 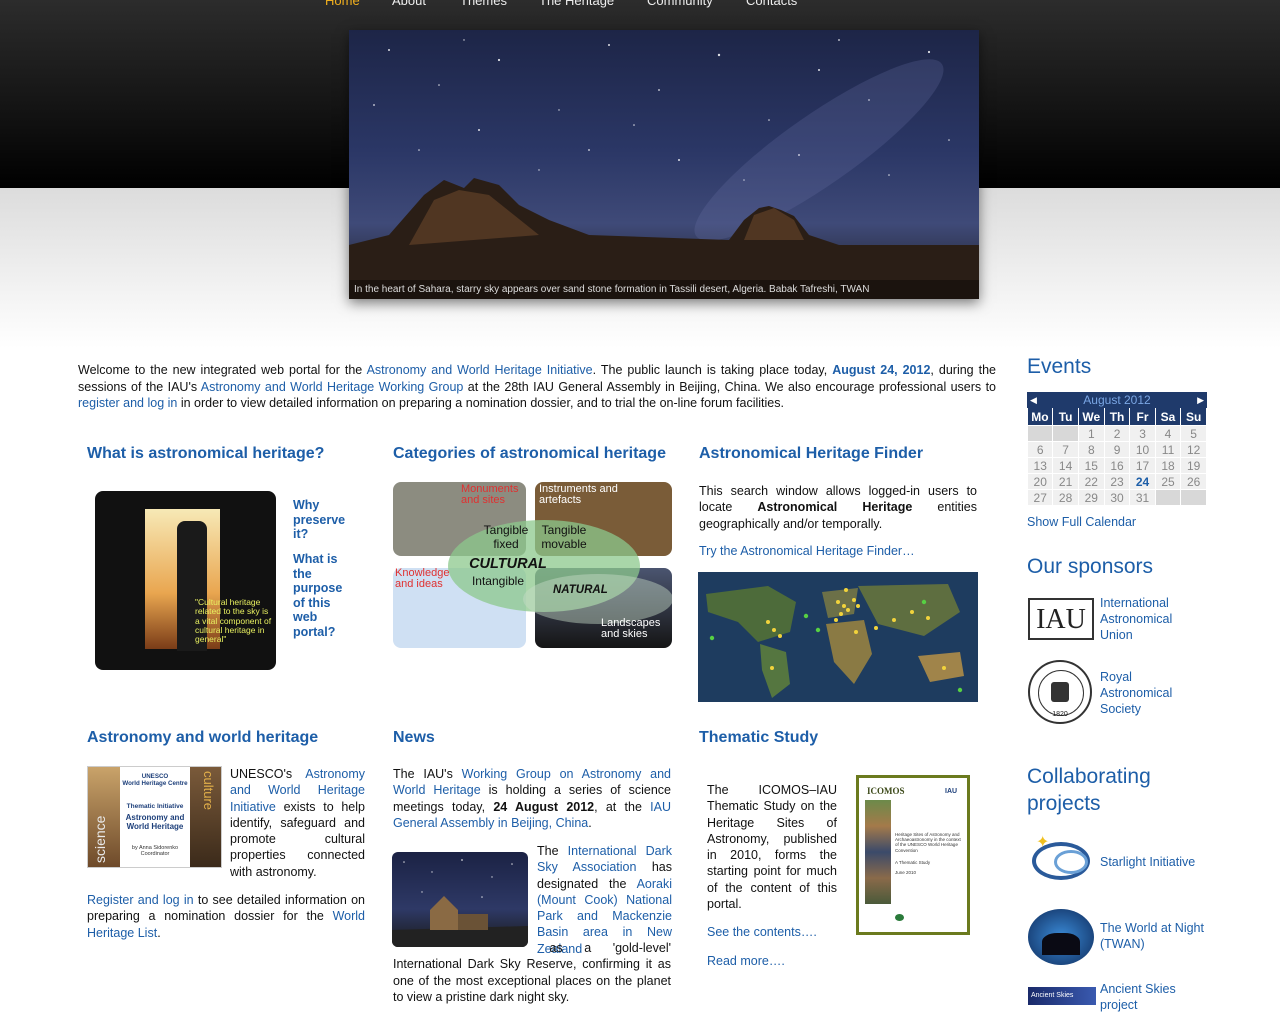 What do you see at coordinates (1065, 465) in the screenshot?
I see `calendar-day: 14` at bounding box center [1065, 465].